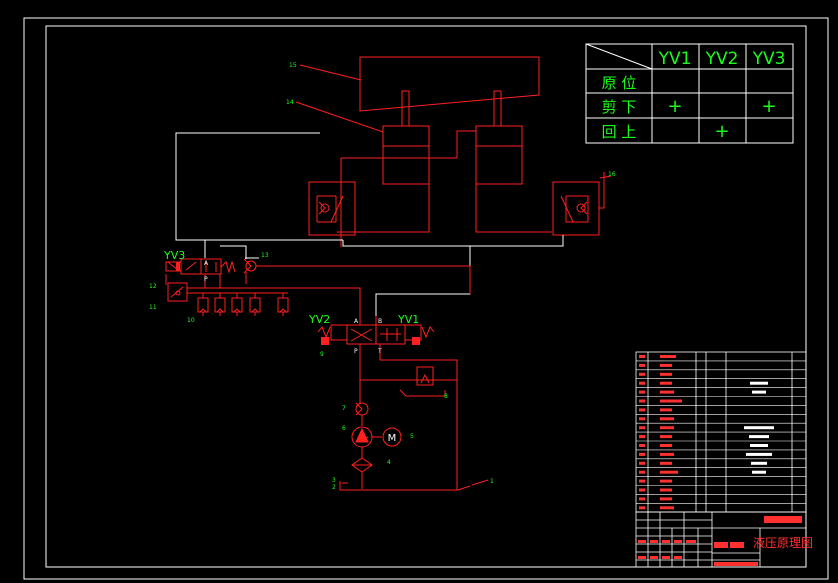  Describe the element at coordinates (576, 208) in the screenshot. I see `throttle-check-valve-right` at that location.